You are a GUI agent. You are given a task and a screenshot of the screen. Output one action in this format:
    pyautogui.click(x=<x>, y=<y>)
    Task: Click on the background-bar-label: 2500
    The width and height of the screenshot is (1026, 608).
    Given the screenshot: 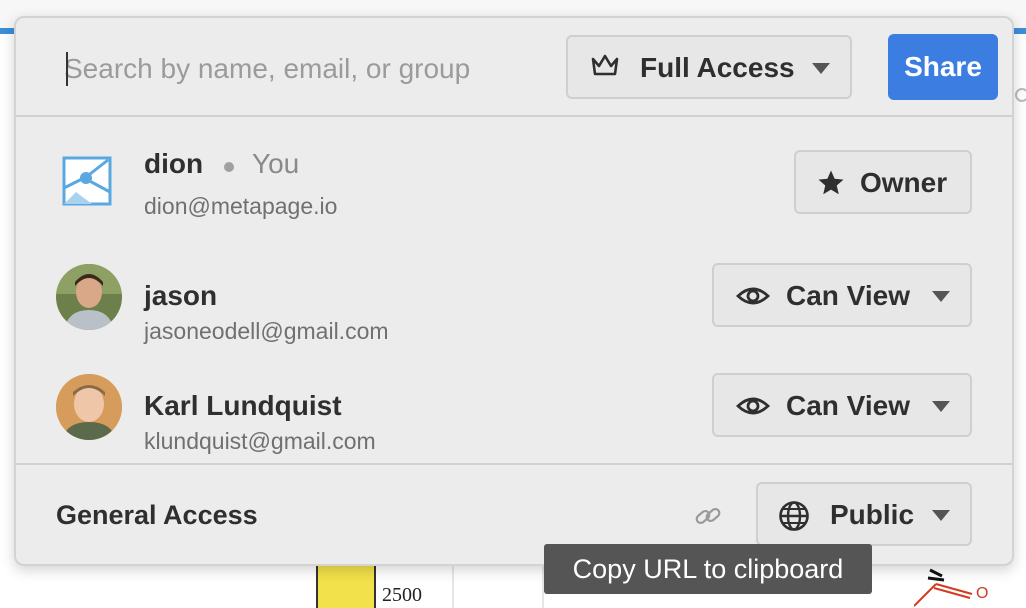 What is the action you would take?
    pyautogui.click(x=402, y=595)
    